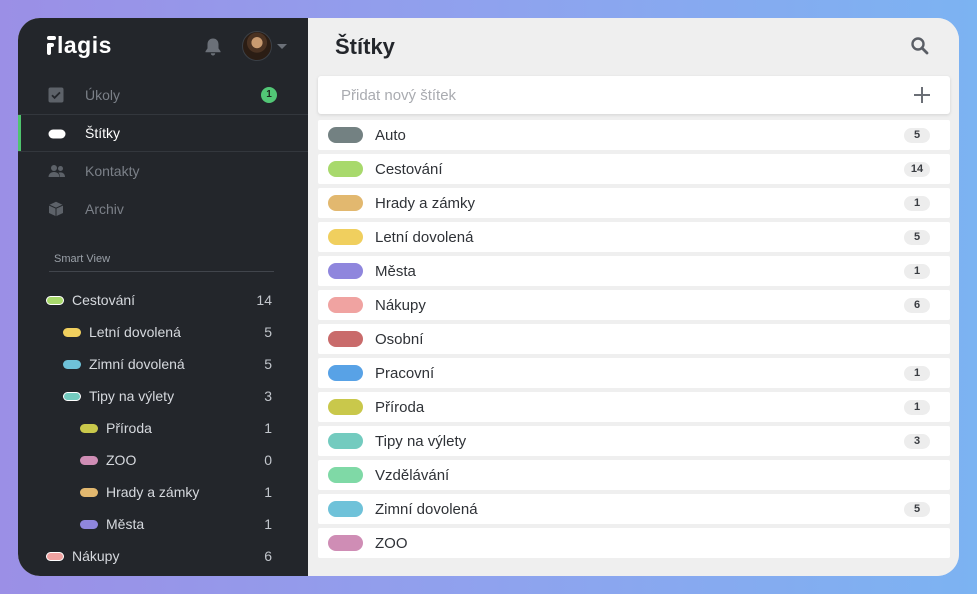 This screenshot has height=594, width=977. What do you see at coordinates (163, 133) in the screenshot?
I see `nav-item-stitky: Štítky` at bounding box center [163, 133].